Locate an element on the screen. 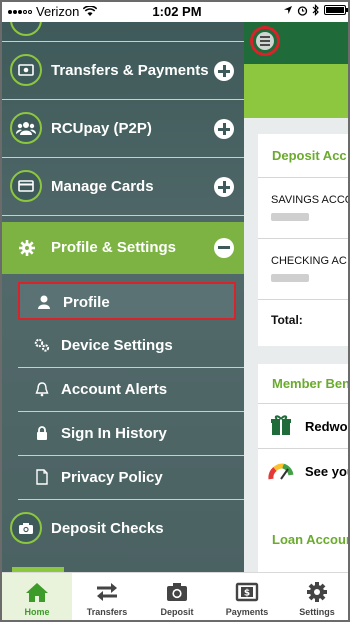 The width and height of the screenshot is (350, 622). transfer-arrows-icon is located at coordinates (107, 592).